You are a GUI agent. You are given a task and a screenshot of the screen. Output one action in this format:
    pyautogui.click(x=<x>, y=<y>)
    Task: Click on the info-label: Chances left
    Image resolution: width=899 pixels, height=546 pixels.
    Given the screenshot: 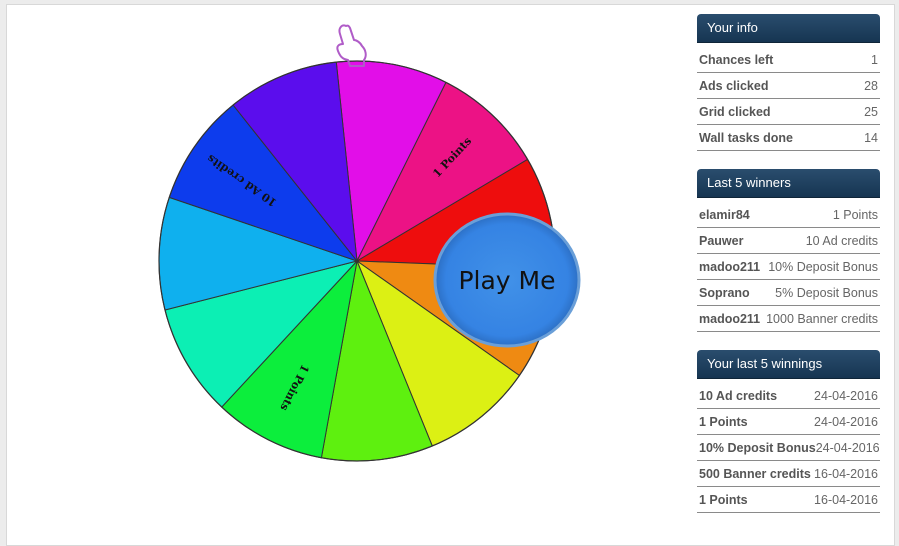 What is the action you would take?
    pyautogui.click(x=736, y=59)
    